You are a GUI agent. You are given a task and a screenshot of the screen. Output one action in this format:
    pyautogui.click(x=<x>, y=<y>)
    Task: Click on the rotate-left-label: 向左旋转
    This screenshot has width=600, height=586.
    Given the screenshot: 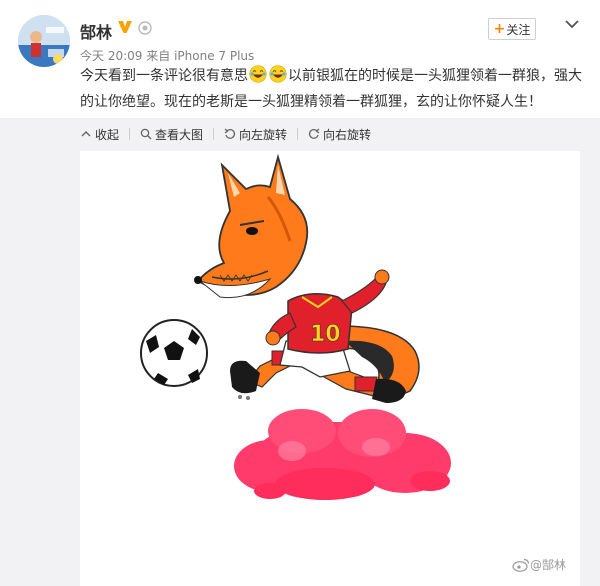 What is the action you would take?
    pyautogui.click(x=263, y=134)
    